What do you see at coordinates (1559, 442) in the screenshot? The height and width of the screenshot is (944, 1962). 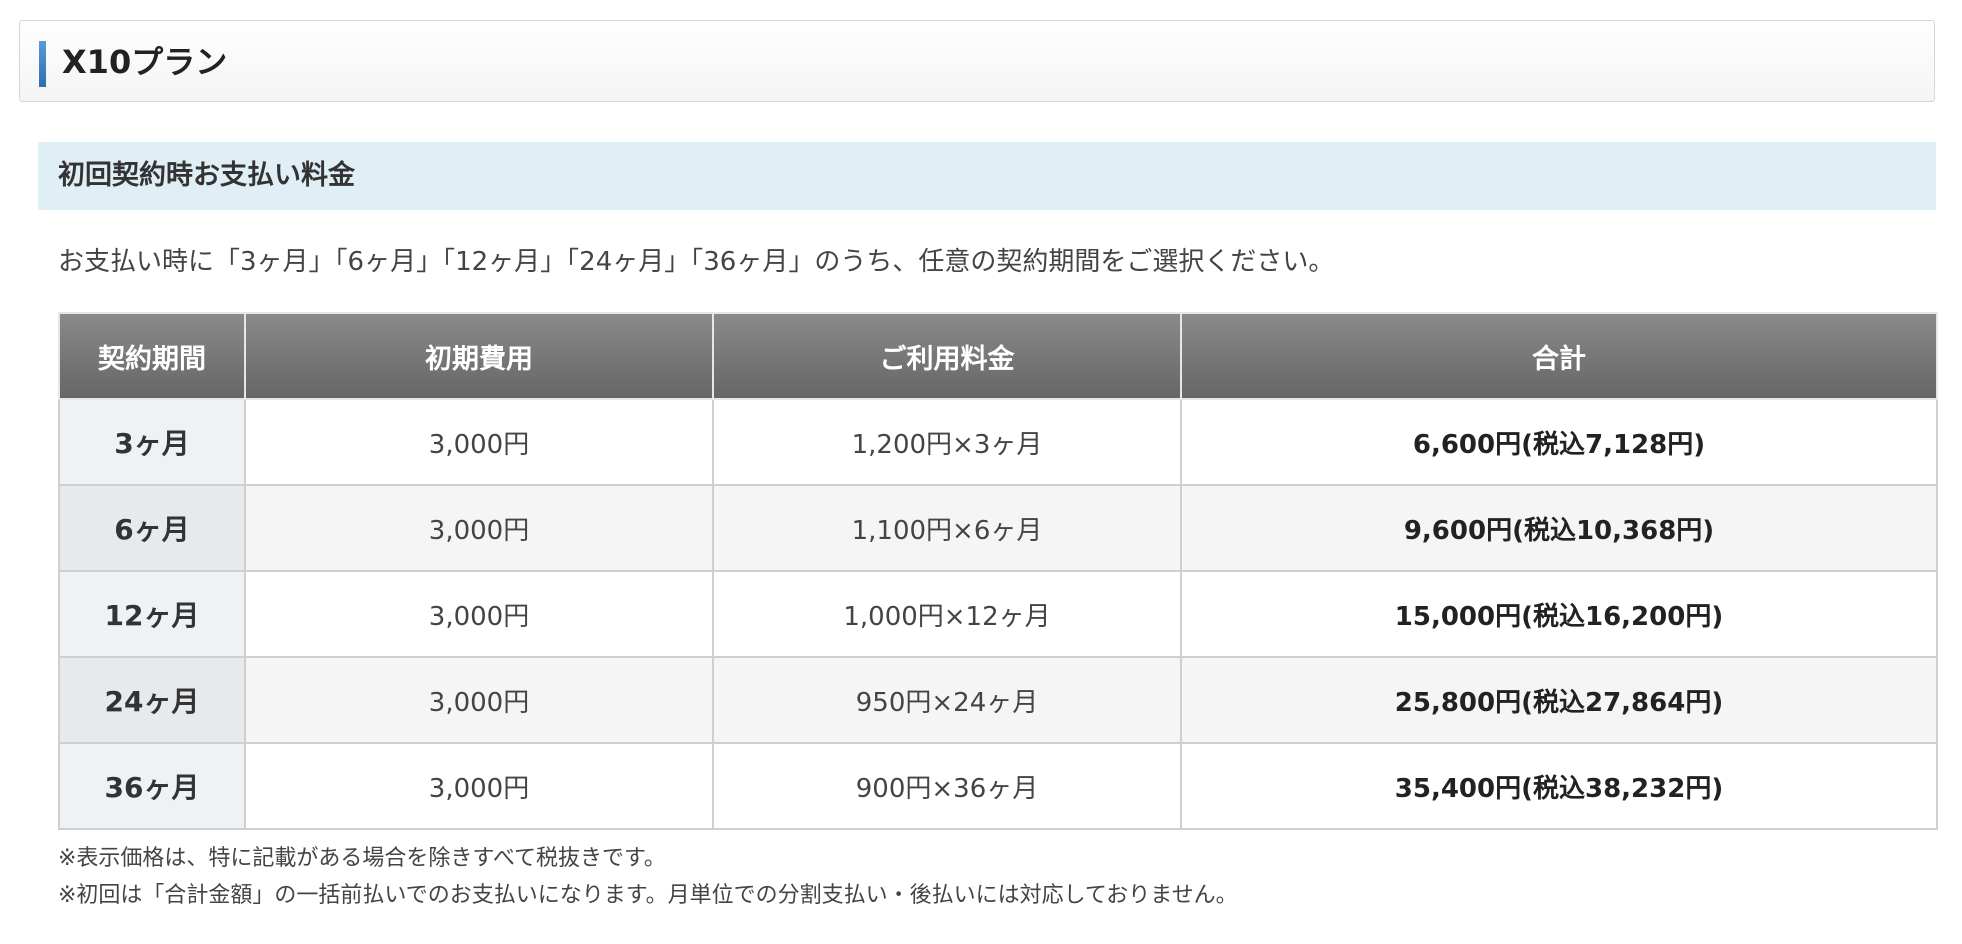 I see `total-cell: 6,600円(税込7,128円)` at bounding box center [1559, 442].